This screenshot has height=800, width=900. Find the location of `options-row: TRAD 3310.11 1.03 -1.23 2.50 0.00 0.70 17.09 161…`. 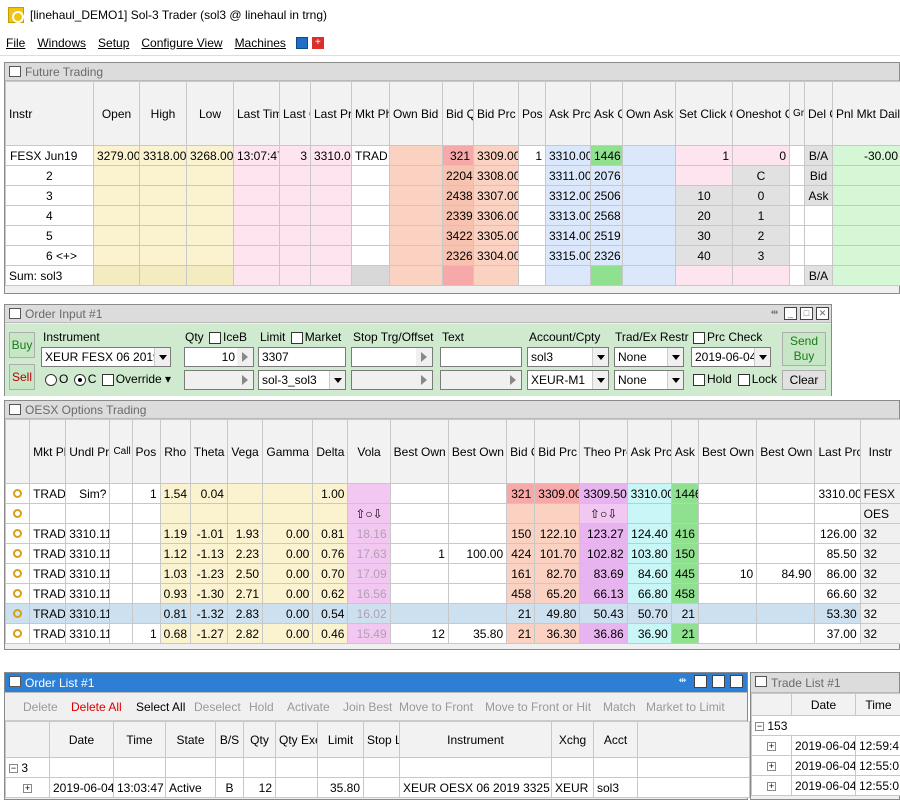

options-row: TRAD 3310.11 1.03 -1.23 2.50 0.00 0.70 17.09 161… is located at coordinates (452, 573).